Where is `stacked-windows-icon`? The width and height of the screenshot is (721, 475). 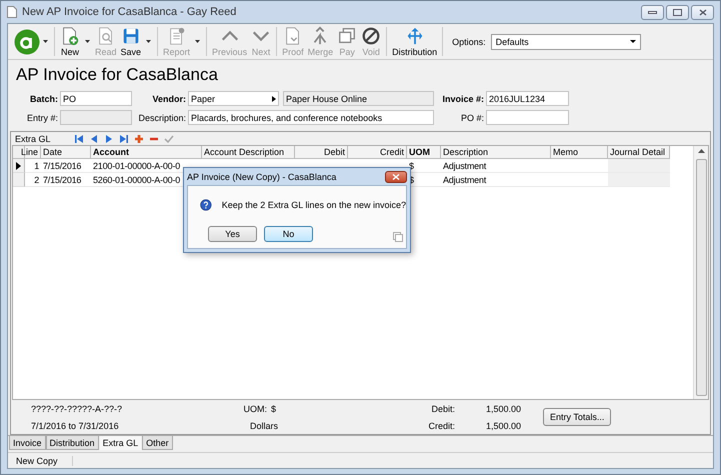 stacked-windows-icon is located at coordinates (347, 36).